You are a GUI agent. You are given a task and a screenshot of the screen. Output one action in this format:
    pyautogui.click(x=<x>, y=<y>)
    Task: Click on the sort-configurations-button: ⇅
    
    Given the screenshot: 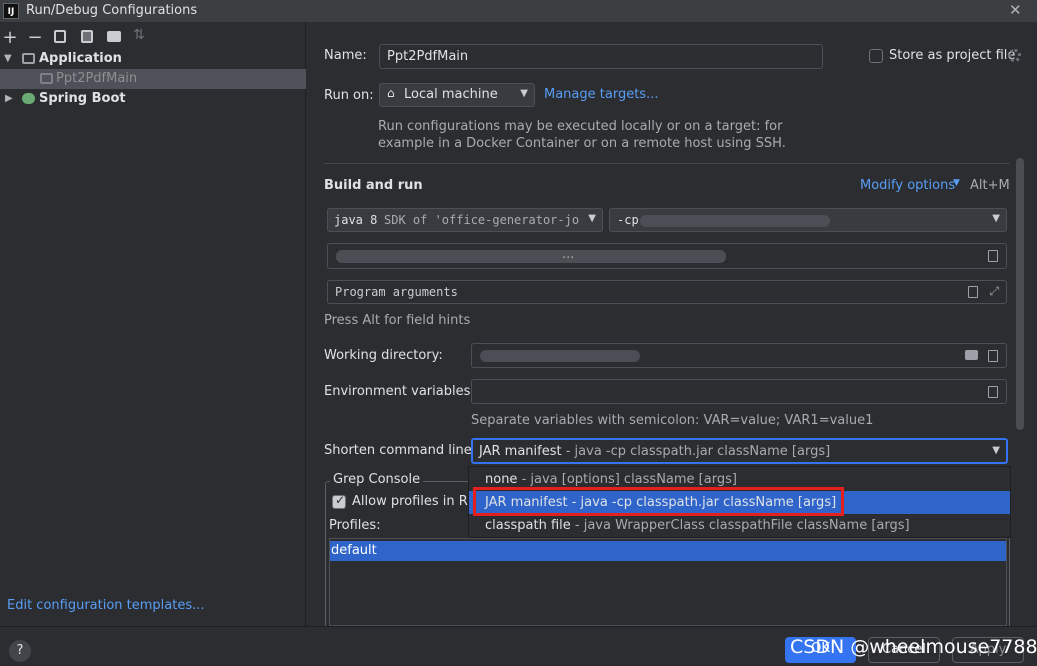 What is the action you would take?
    pyautogui.click(x=139, y=35)
    